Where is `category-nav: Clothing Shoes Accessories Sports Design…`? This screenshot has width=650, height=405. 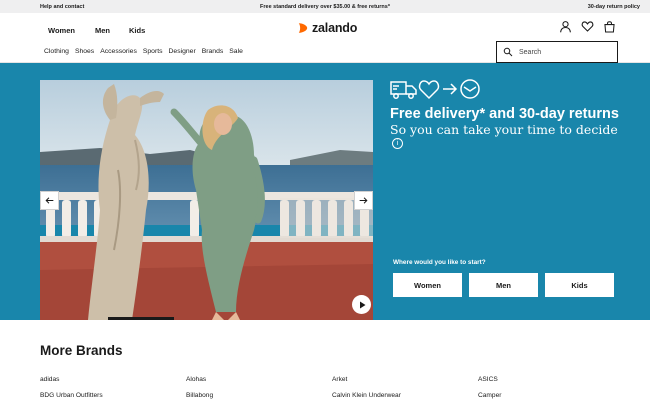
category-nav: Clothing Shoes Accessories Sports Design… is located at coordinates (143, 51).